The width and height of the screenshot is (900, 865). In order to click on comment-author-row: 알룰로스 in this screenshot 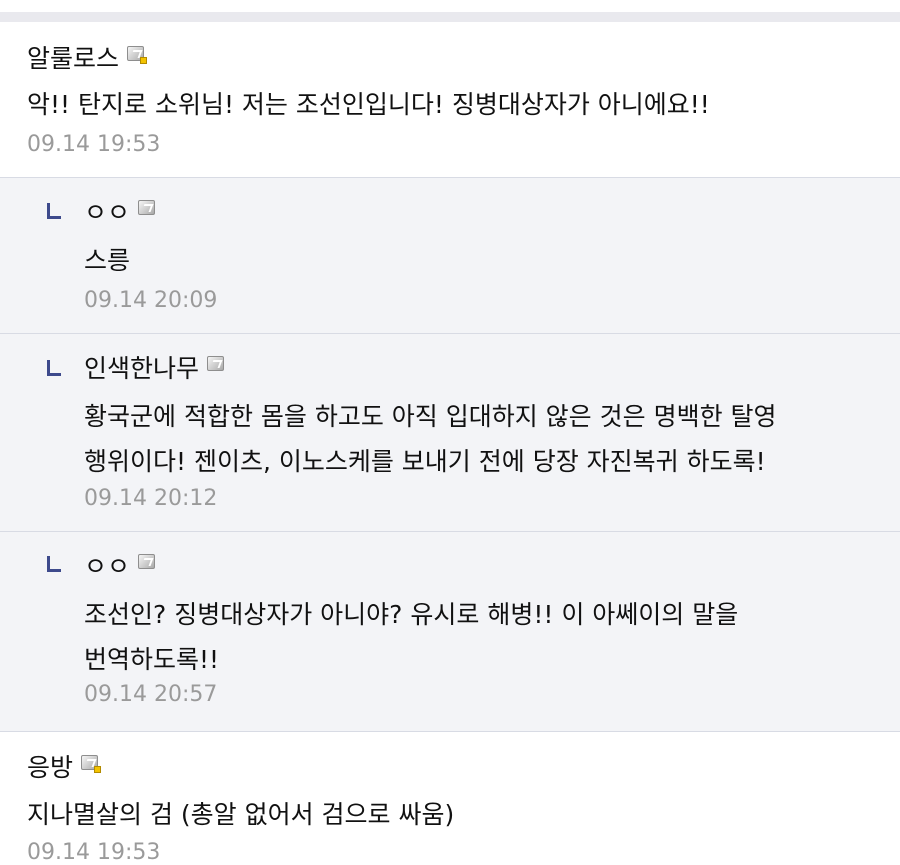, I will do `click(87, 57)`.